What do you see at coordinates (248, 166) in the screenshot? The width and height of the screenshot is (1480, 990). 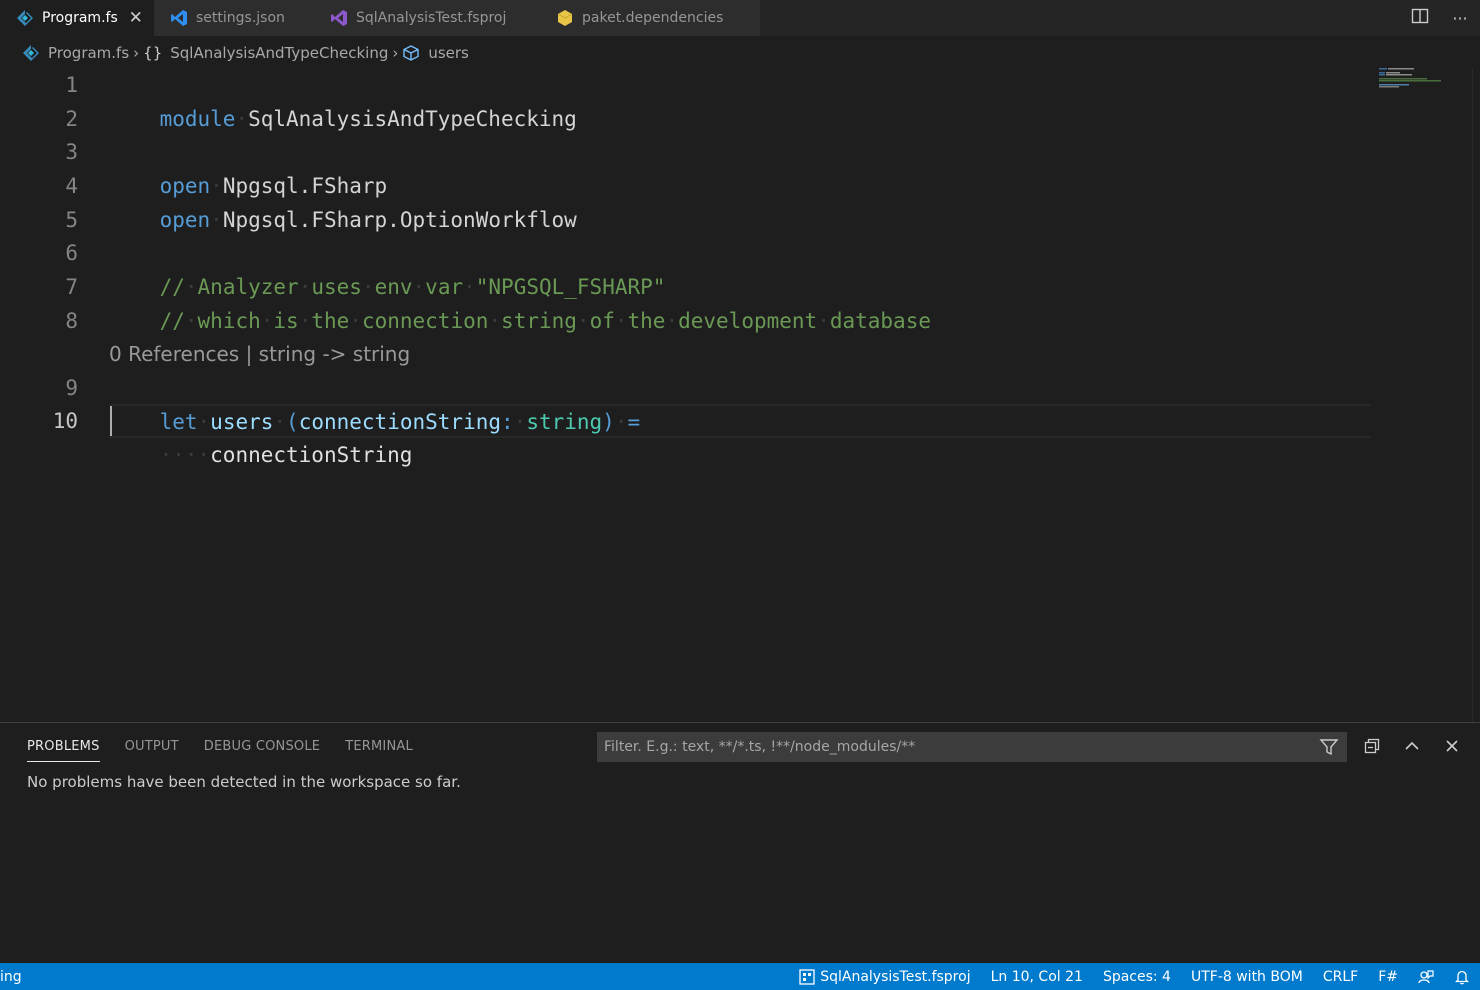 I see `code-line: open·Npgsql.FSharp` at bounding box center [248, 166].